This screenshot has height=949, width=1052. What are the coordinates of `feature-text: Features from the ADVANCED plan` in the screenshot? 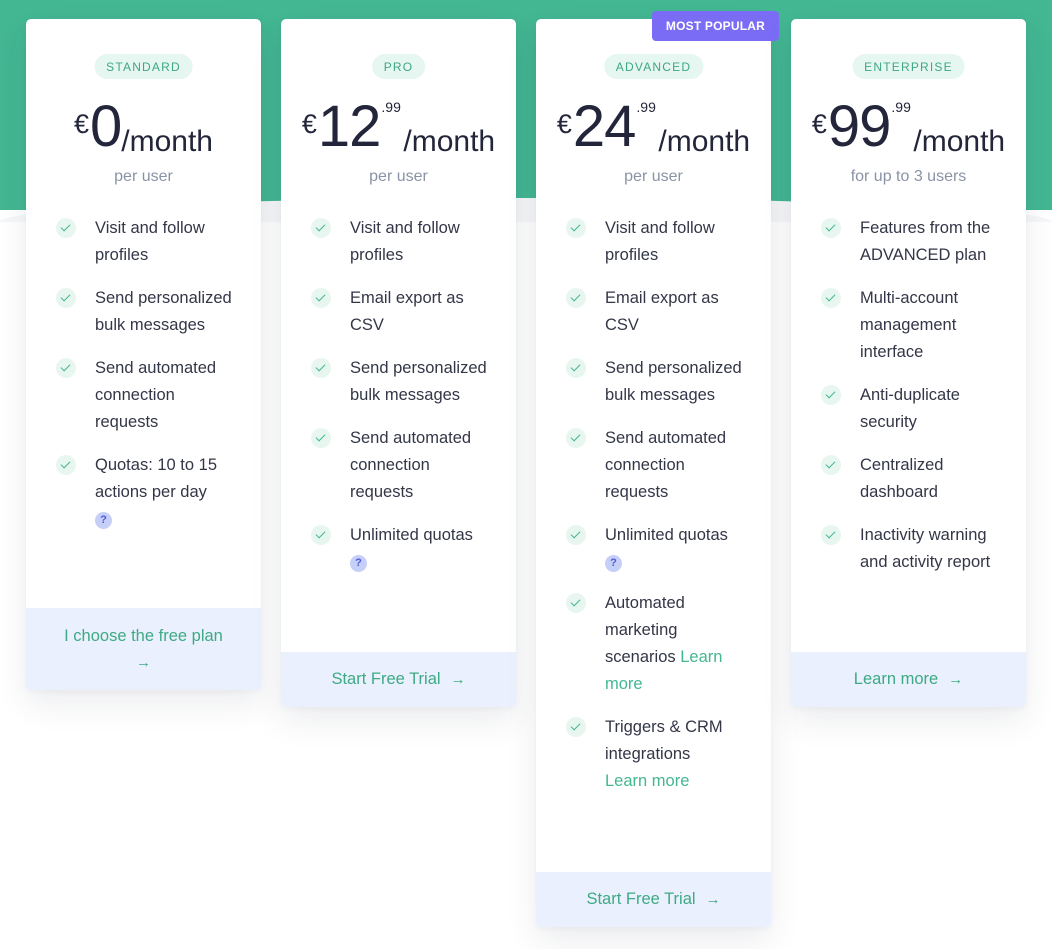 It's located at (925, 241).